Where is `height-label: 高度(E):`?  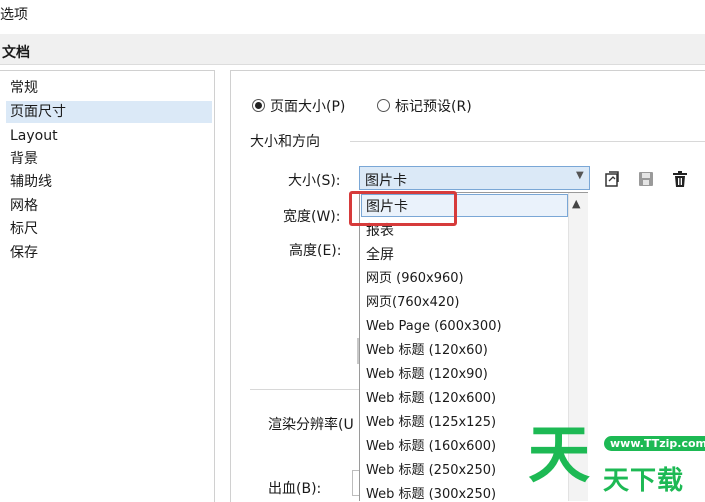 height-label: 高度(E): is located at coordinates (315, 251).